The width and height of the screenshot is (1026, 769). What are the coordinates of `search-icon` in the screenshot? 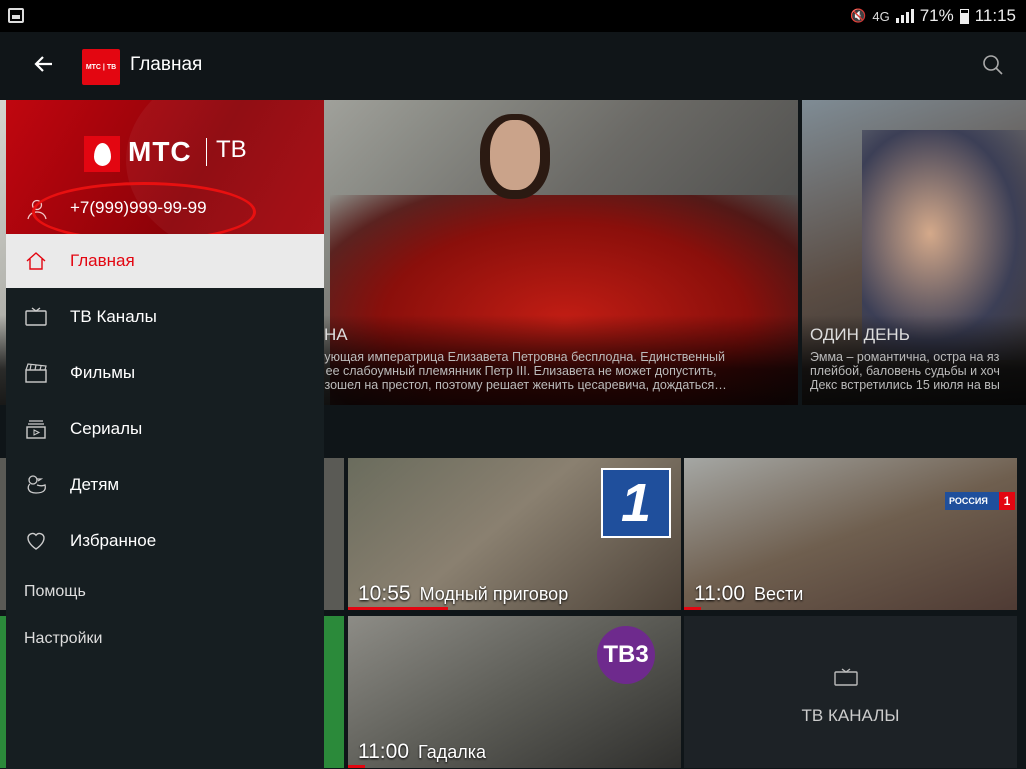 It's located at (993, 65).